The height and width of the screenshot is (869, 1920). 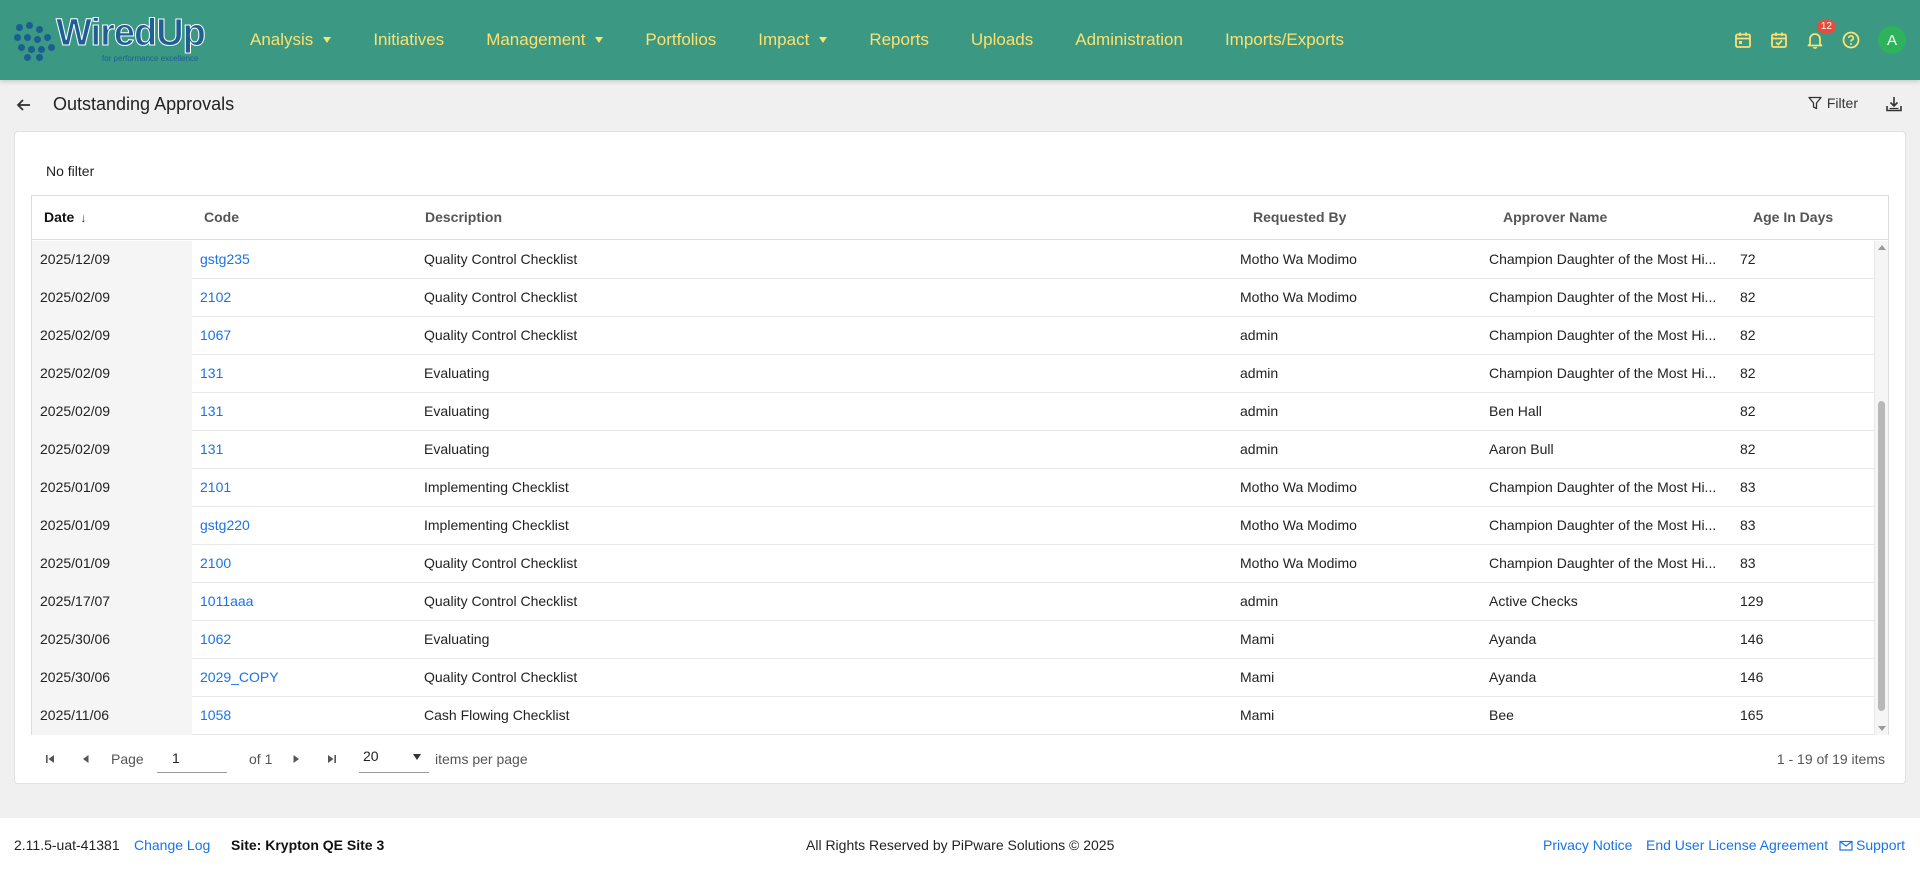 I want to click on help-icon, so click(x=1851, y=40).